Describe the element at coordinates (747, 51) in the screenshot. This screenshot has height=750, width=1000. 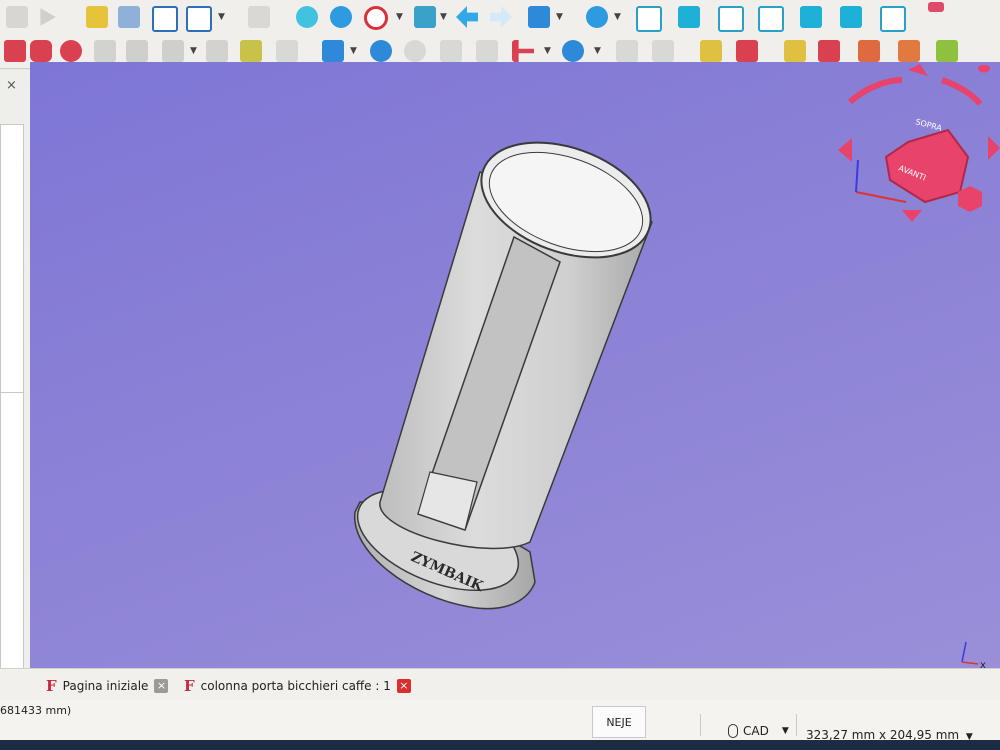
I see `common-icon` at that location.